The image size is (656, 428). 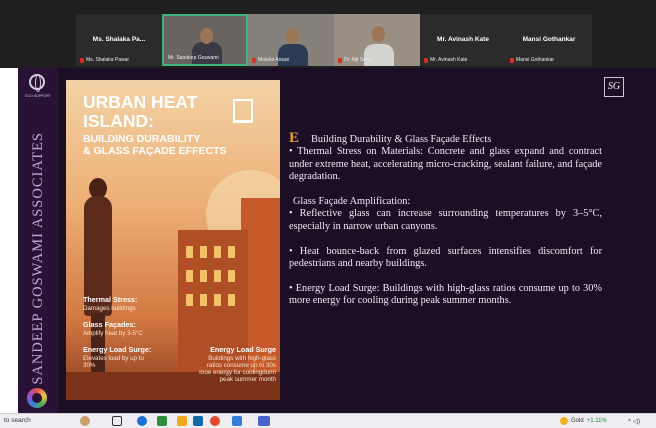 I want to click on globe-icon, so click(x=37, y=83).